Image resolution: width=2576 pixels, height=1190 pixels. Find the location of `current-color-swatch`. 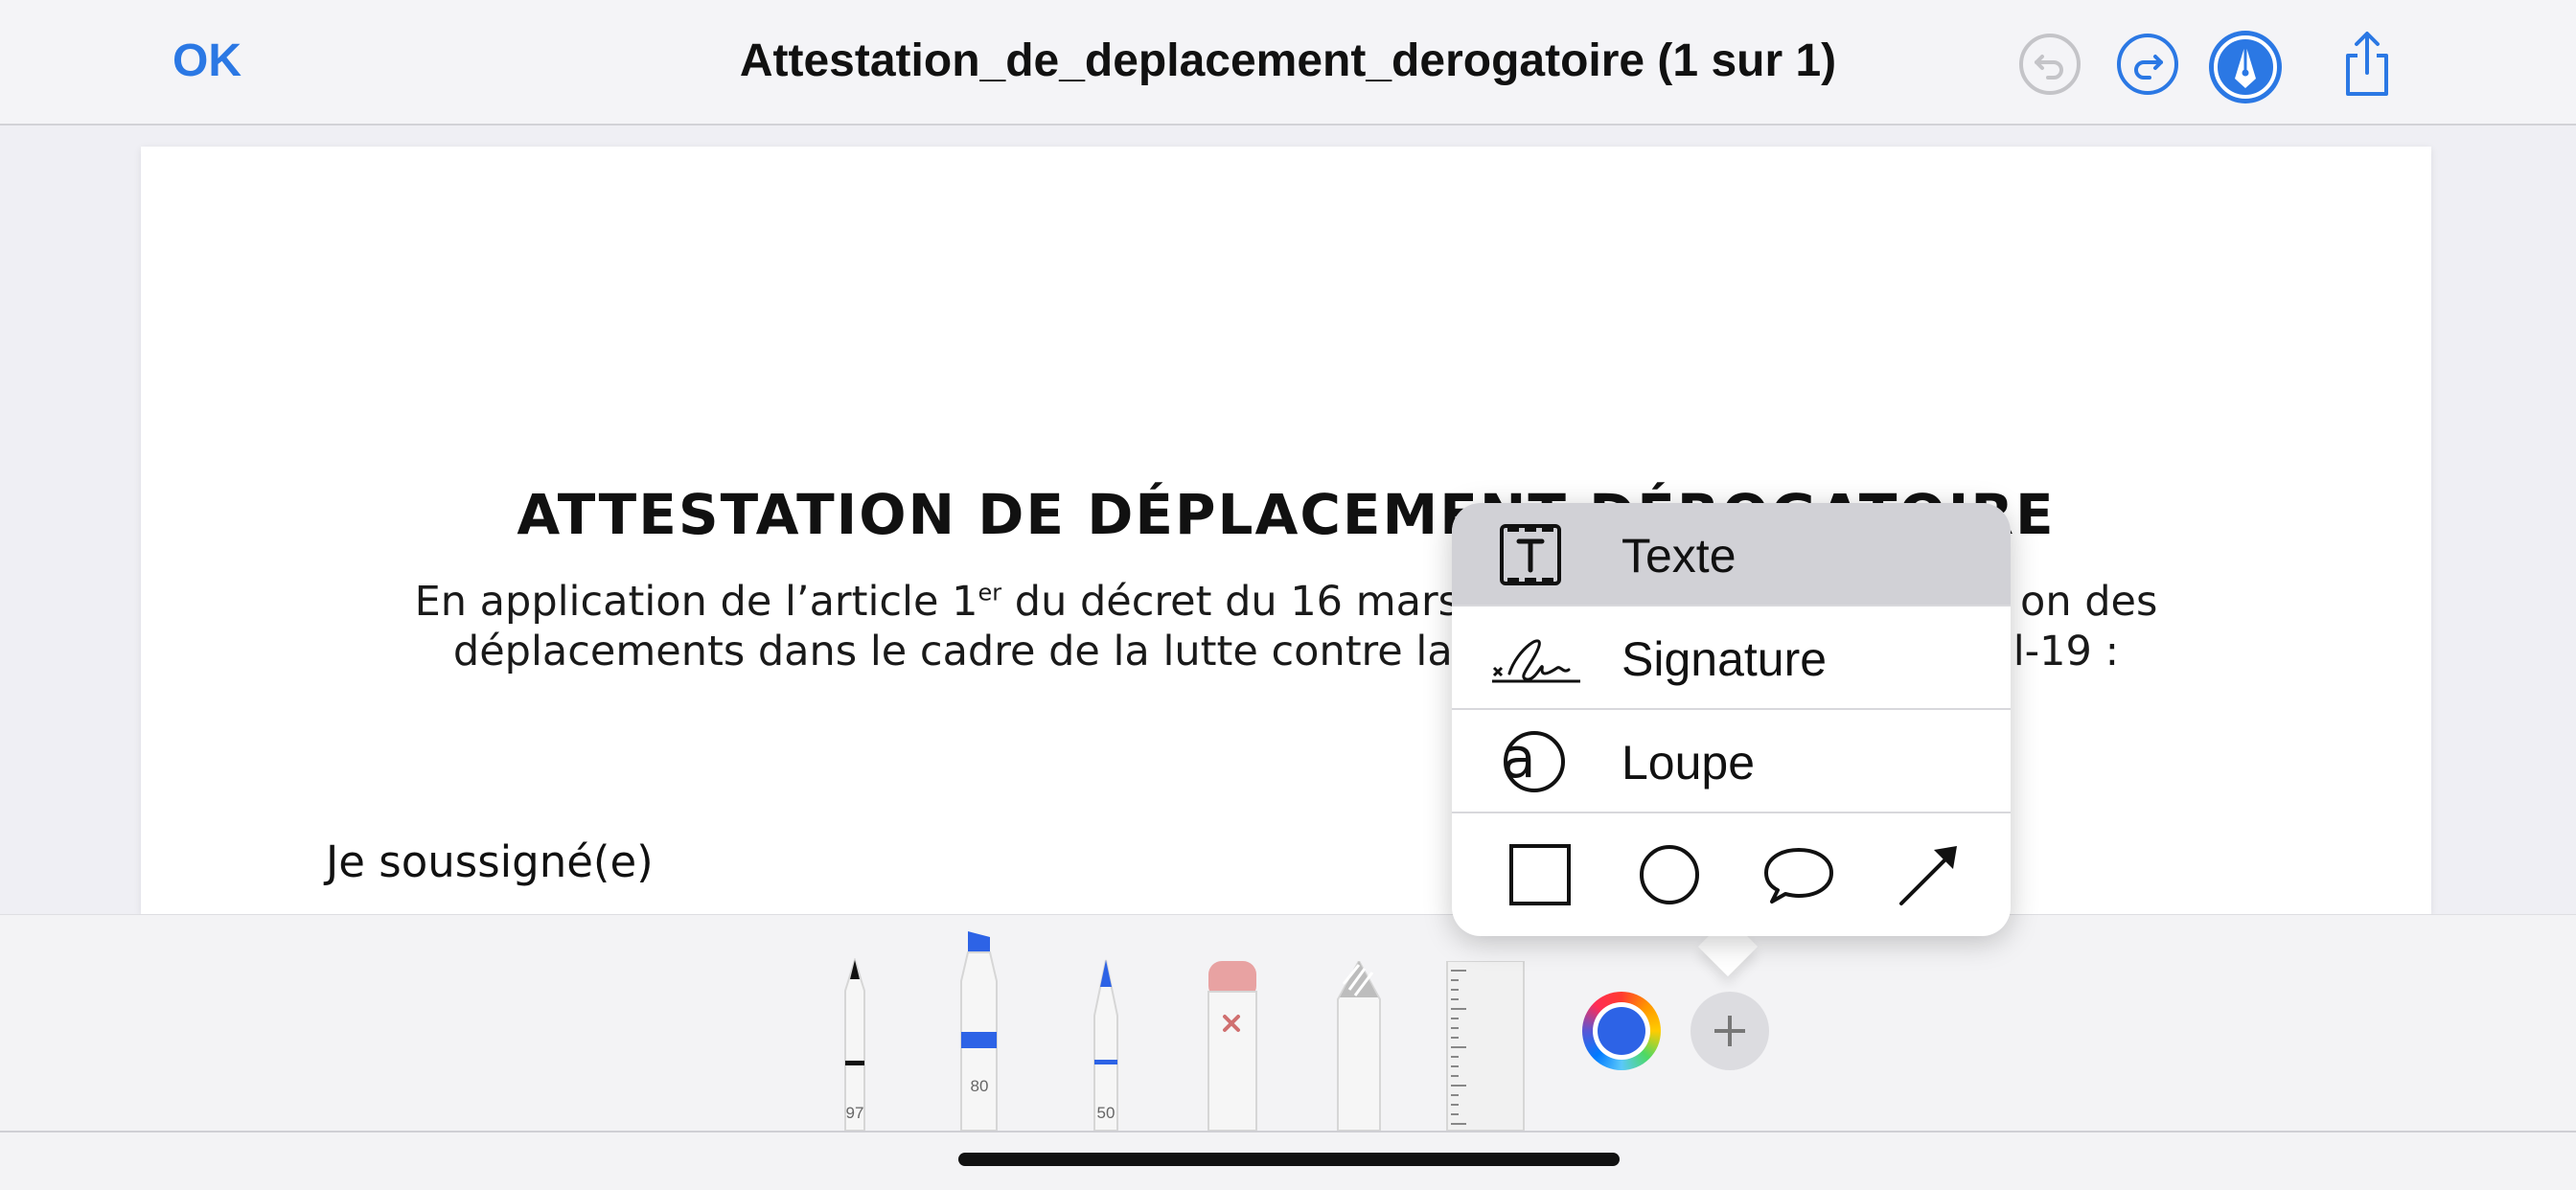

current-color-swatch is located at coordinates (1621, 1031).